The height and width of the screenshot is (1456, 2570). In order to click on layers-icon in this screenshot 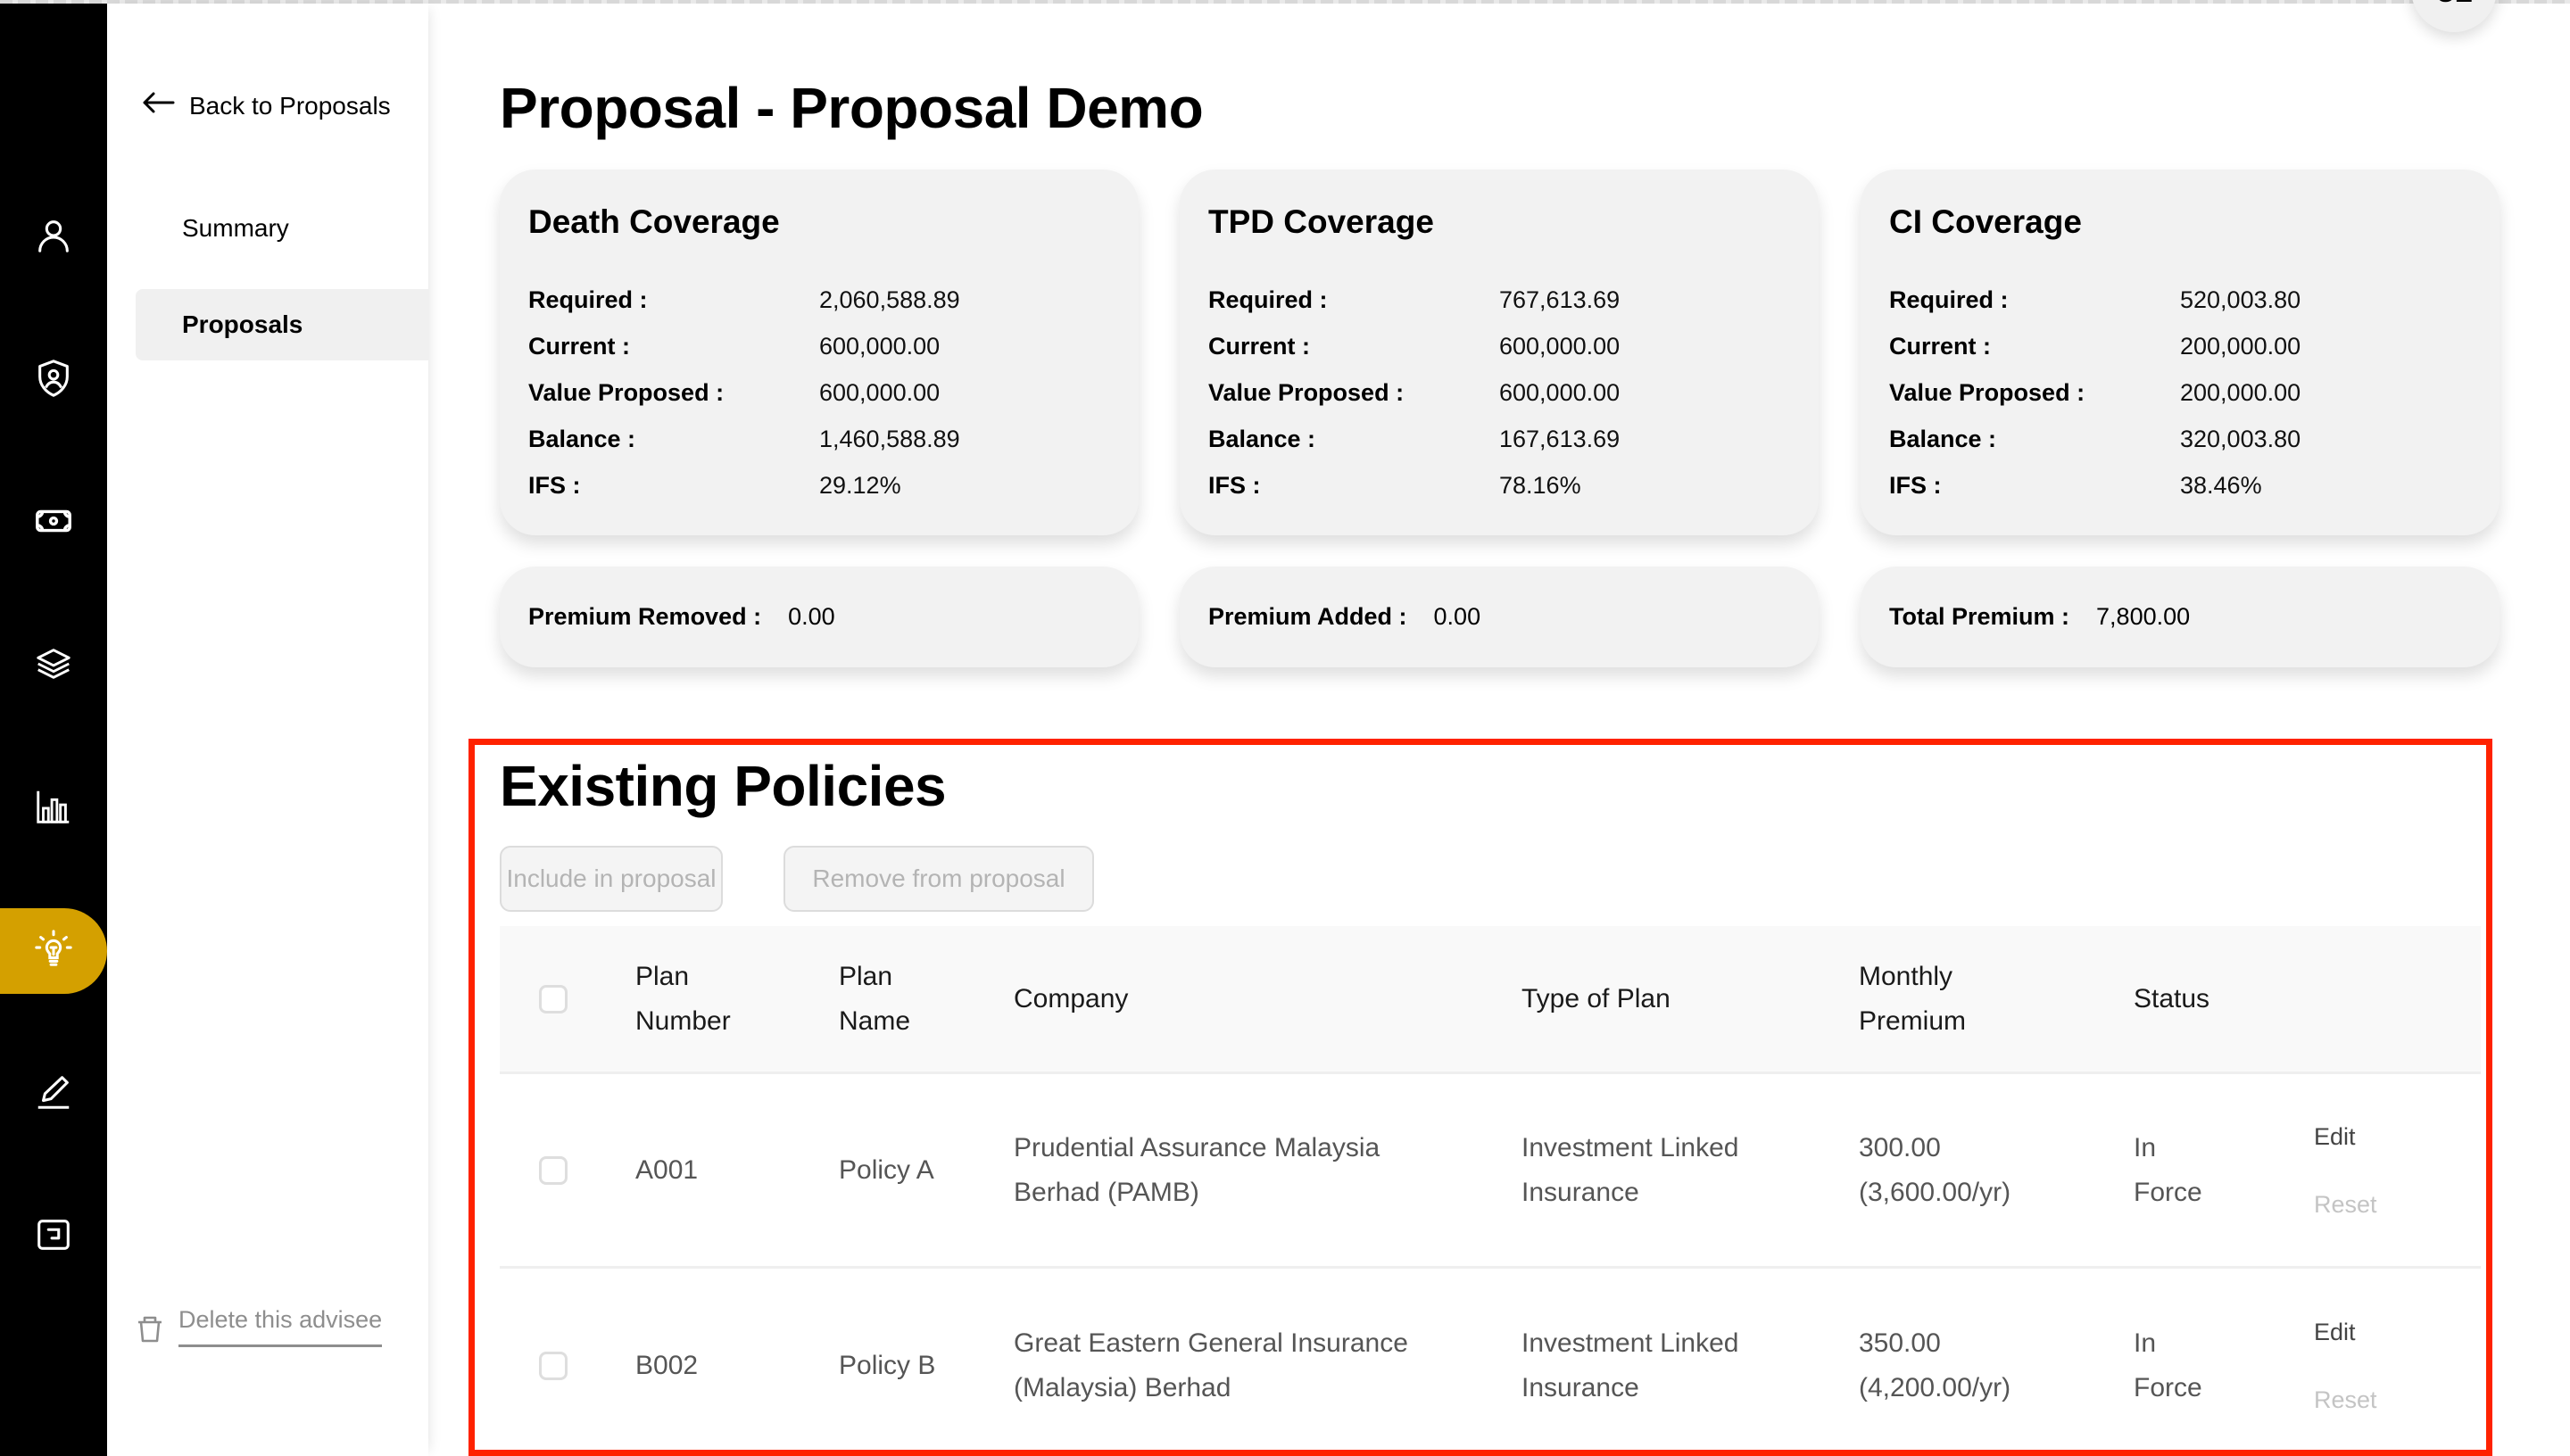, I will do `click(53, 666)`.